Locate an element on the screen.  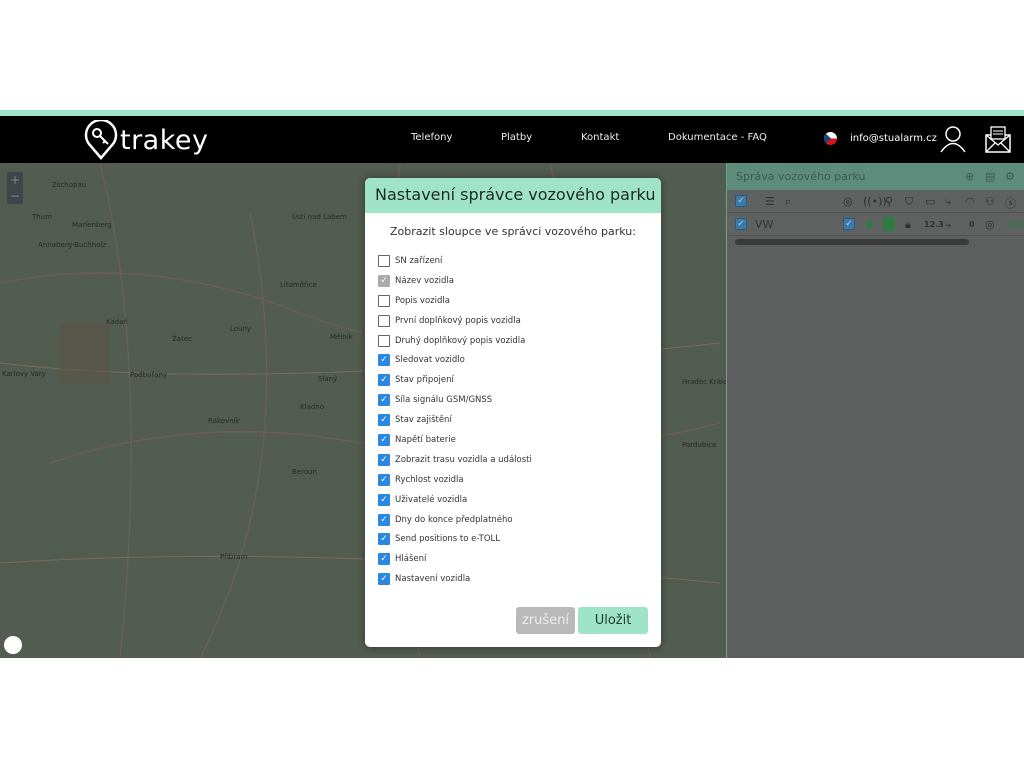
connection-status-dot is located at coordinates (869, 224).